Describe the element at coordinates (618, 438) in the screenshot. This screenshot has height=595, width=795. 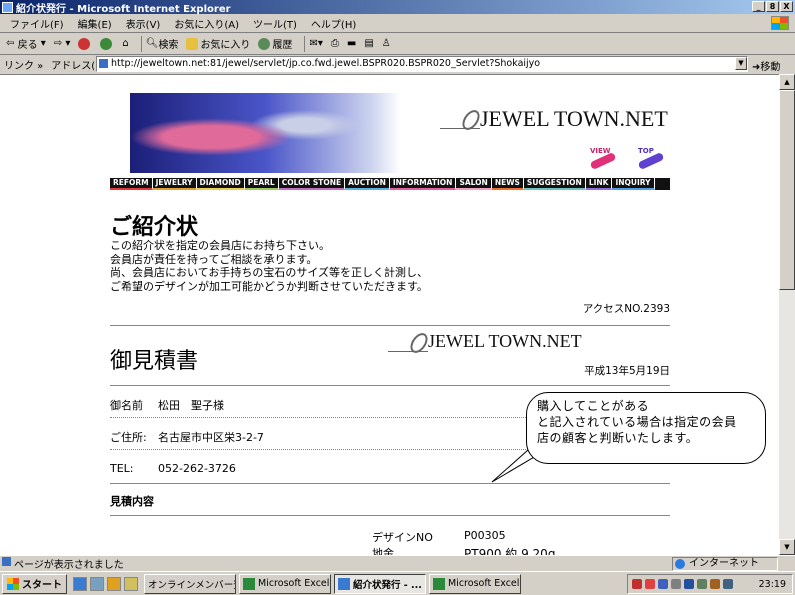
I see `callout-line: 店の顧客と判断いたします。` at that location.